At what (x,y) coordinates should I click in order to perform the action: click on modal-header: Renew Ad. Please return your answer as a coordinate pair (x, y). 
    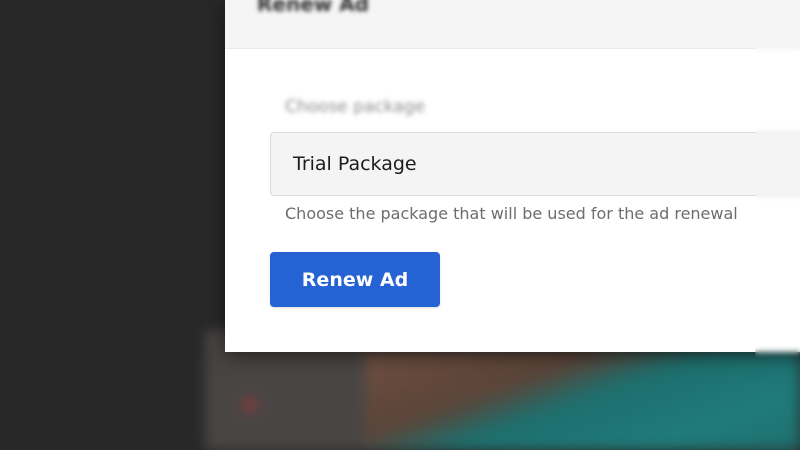
    Looking at the image, I should click on (512, 24).